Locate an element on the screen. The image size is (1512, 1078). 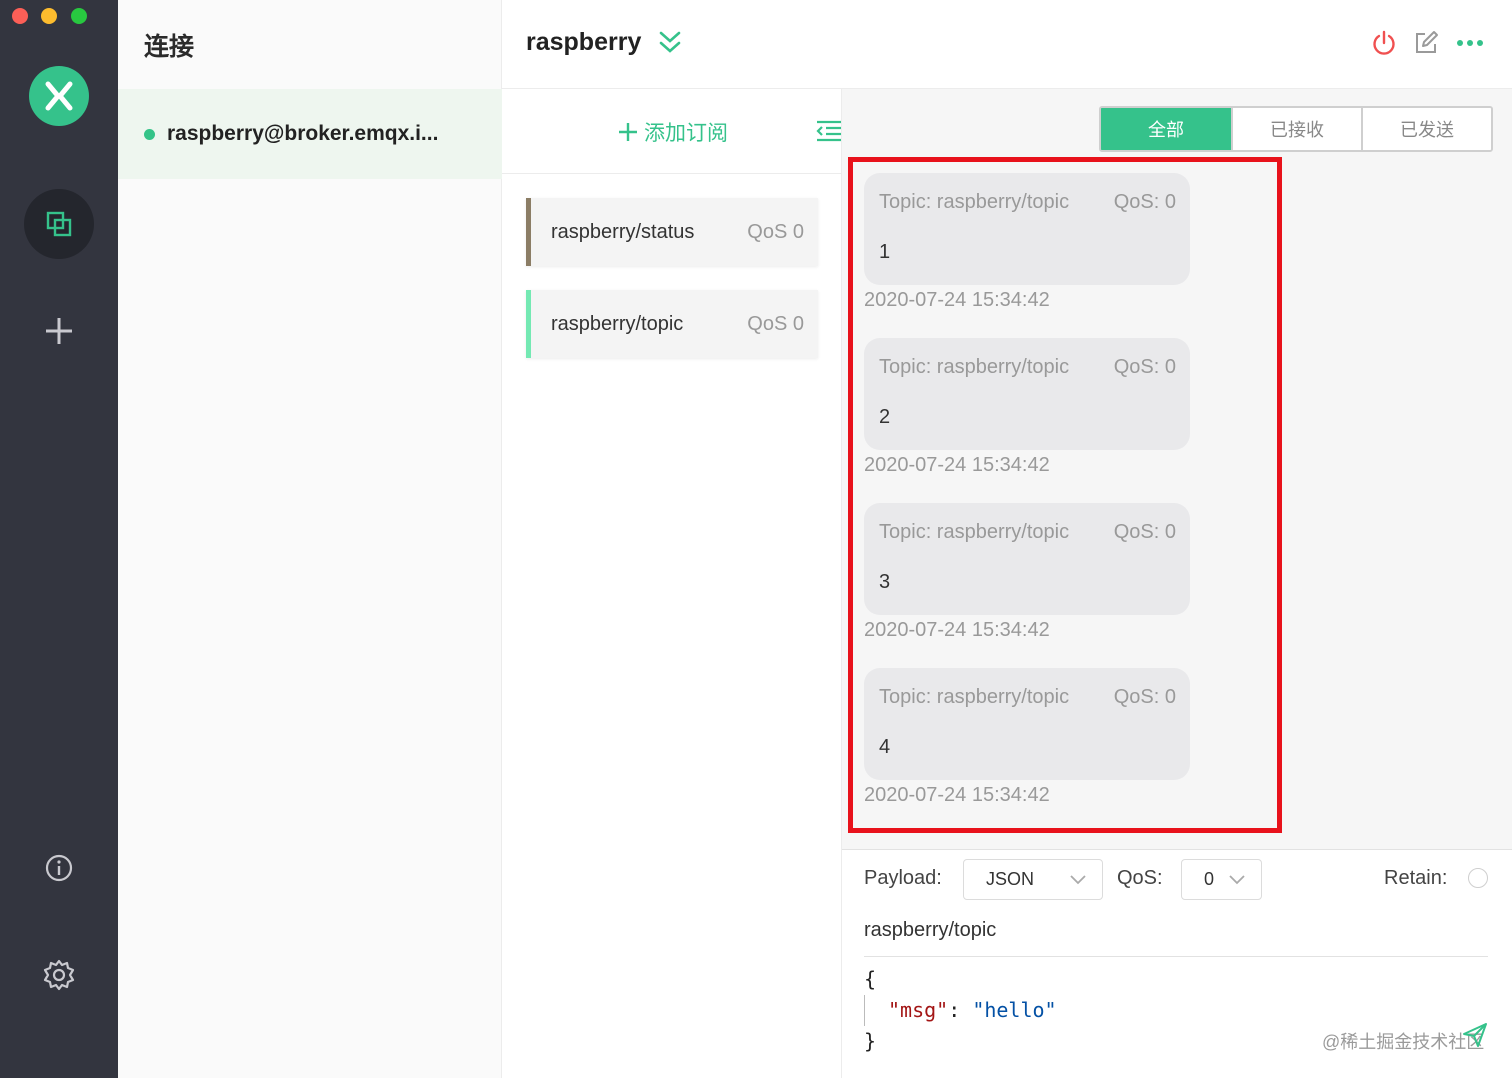
add-subscription-button: 添加订阅 is located at coordinates (673, 132).